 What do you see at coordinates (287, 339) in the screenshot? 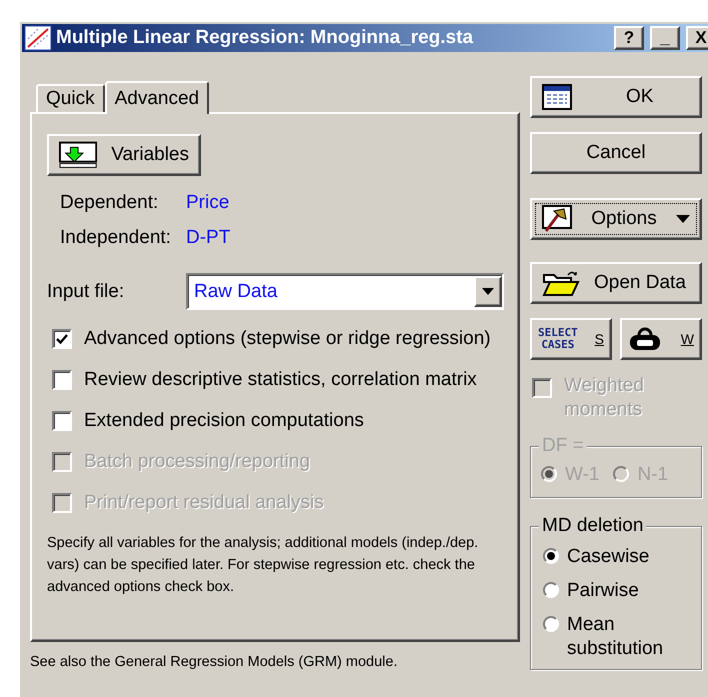
I see `checkbox-label: Advanced options (stepwise or ridge regression)` at bounding box center [287, 339].